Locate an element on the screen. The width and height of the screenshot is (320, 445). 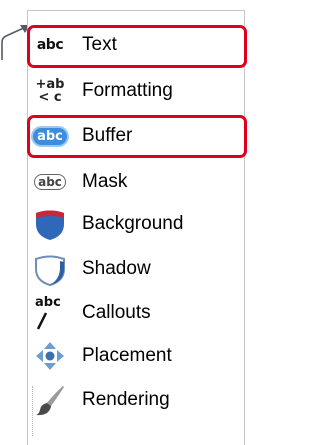
shadow-icon is located at coordinates (50, 269).